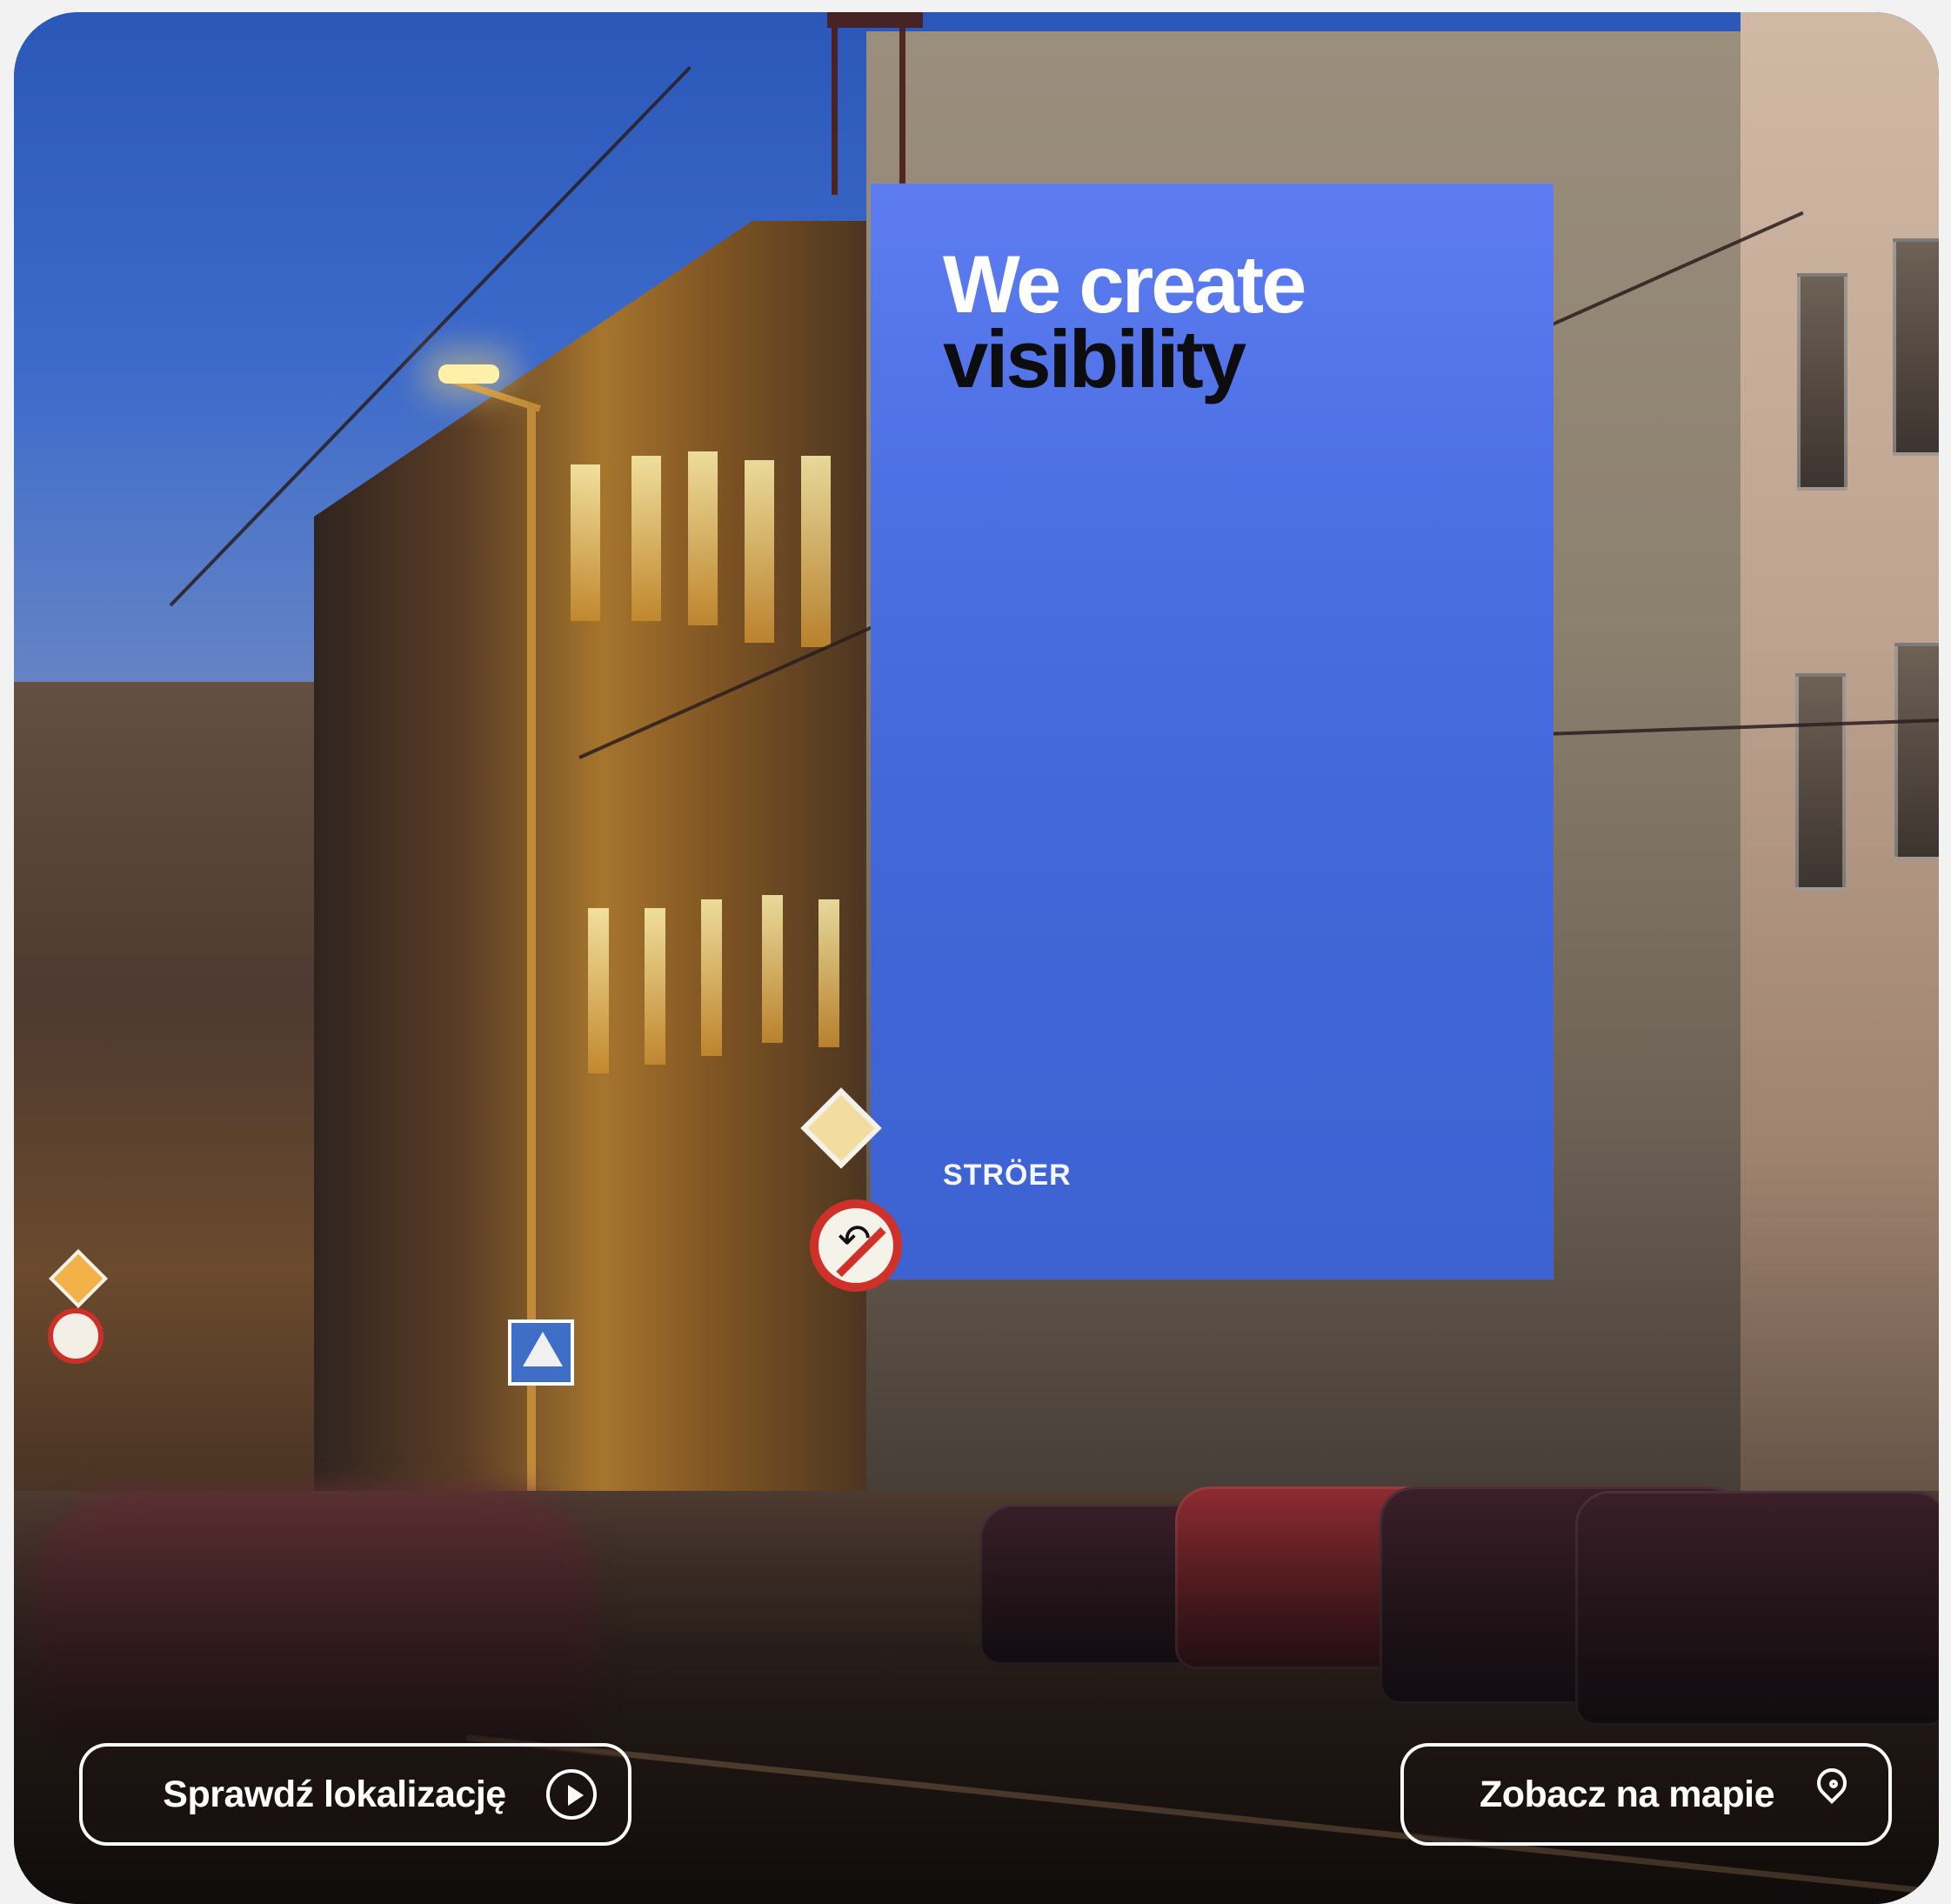  What do you see at coordinates (571, 1794) in the screenshot?
I see `play-circle-icon` at bounding box center [571, 1794].